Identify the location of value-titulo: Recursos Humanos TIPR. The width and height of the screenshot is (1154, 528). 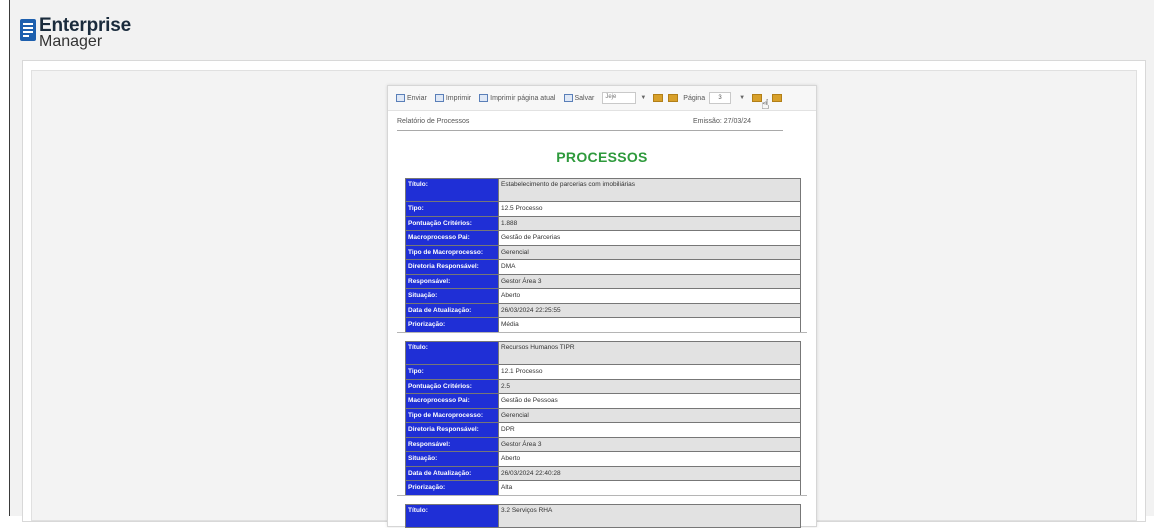
(649, 353).